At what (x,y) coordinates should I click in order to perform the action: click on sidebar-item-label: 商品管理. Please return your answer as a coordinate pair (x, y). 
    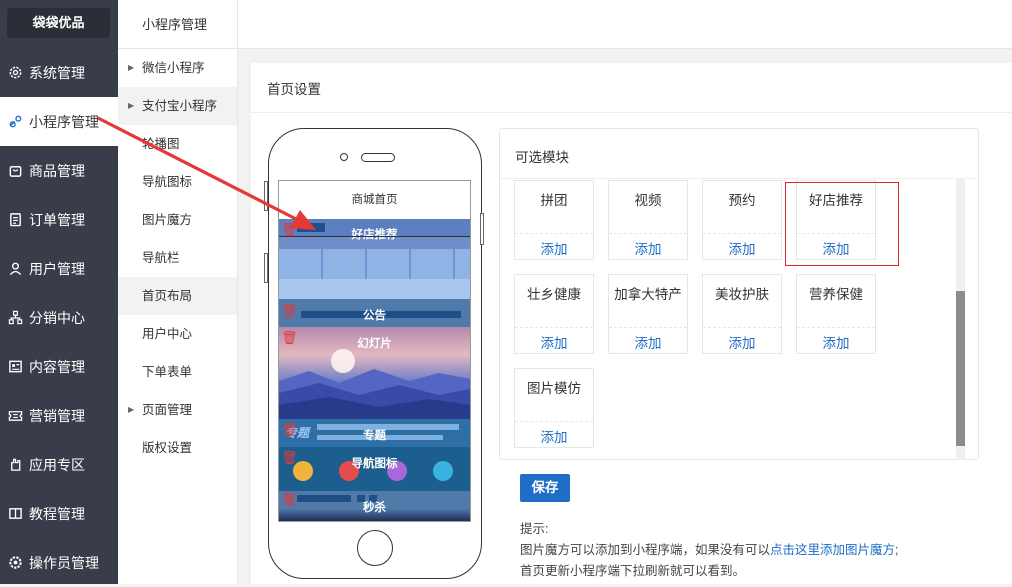
    Looking at the image, I should click on (57, 170).